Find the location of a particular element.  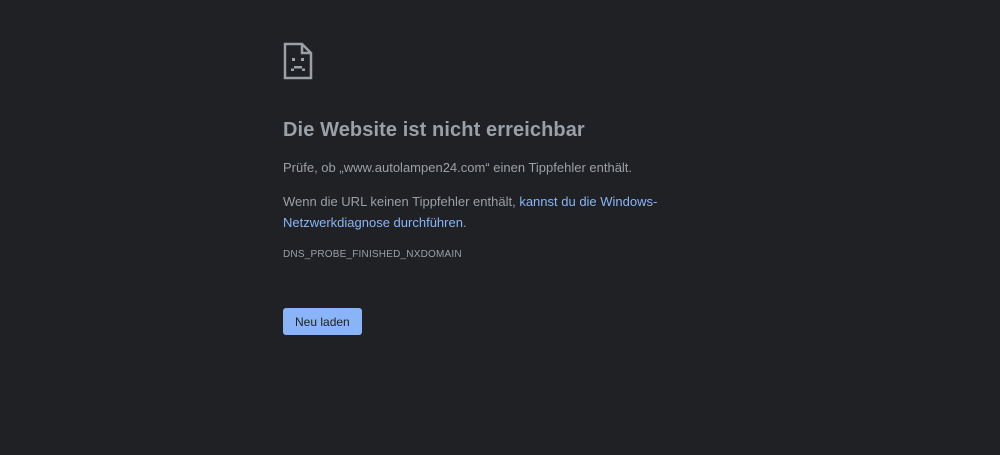

page-title: Die Website ist nicht erreichbar is located at coordinates (434, 130).